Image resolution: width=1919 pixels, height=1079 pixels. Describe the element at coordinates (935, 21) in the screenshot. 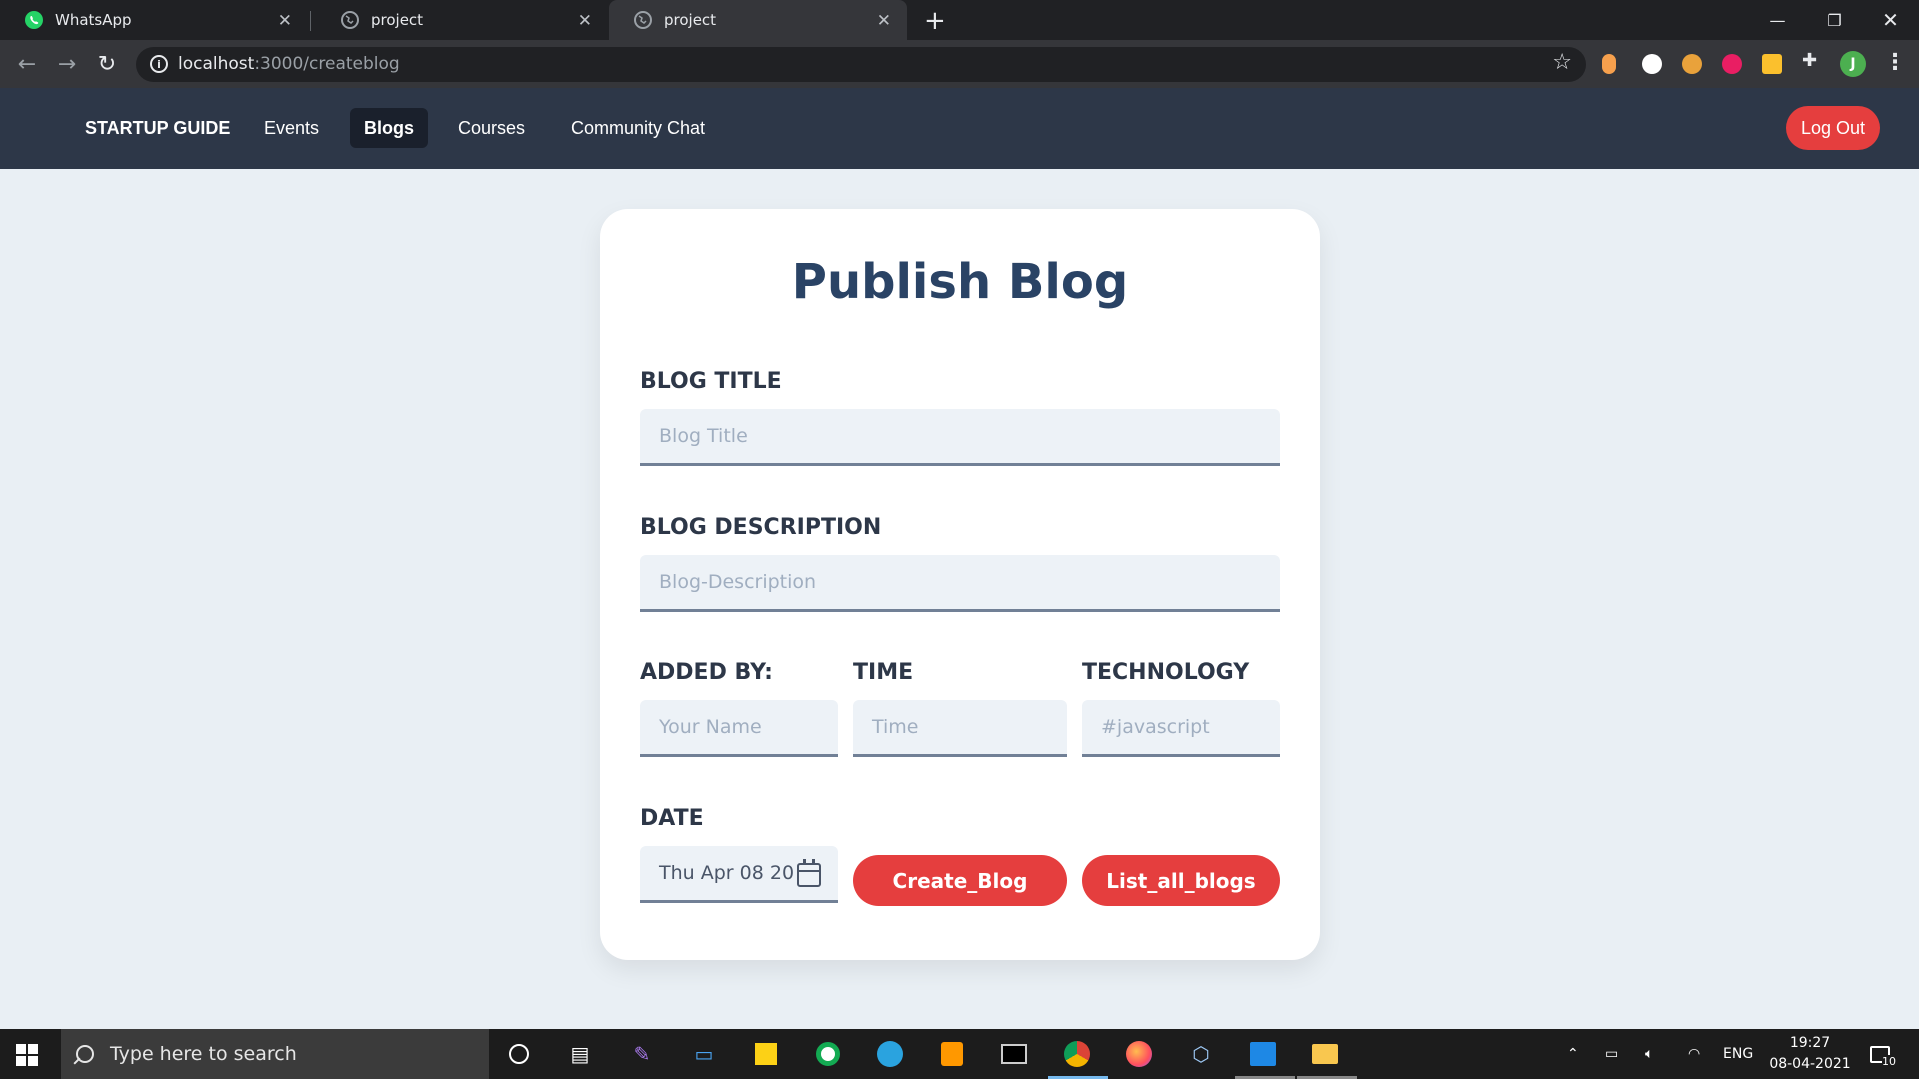

I see `new-tab-icon: +` at that location.